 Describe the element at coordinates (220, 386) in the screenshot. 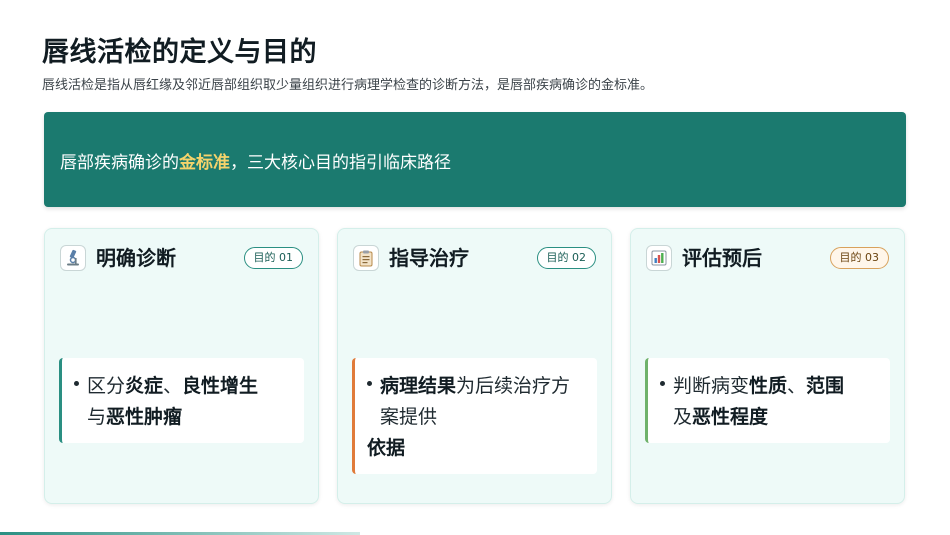

I see `emphasis-segment: 良性增生` at that location.